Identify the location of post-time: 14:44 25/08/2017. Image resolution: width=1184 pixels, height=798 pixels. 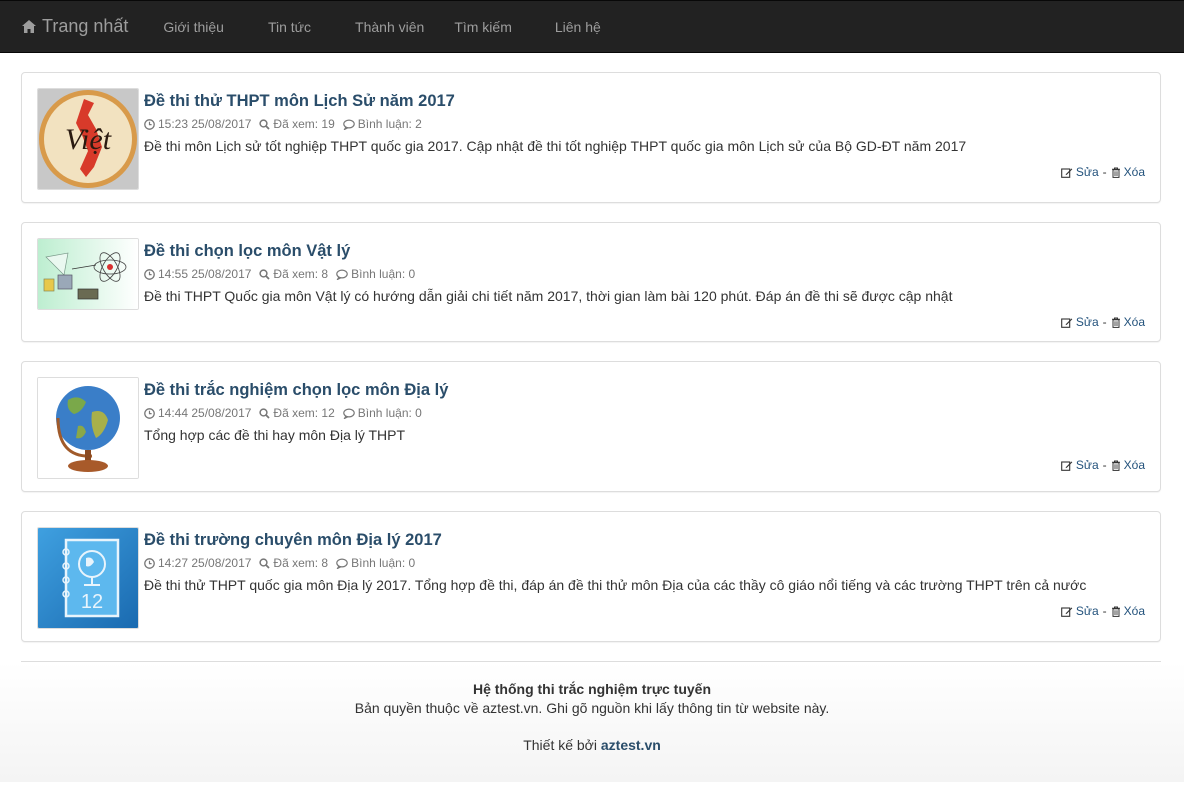
(205, 413).